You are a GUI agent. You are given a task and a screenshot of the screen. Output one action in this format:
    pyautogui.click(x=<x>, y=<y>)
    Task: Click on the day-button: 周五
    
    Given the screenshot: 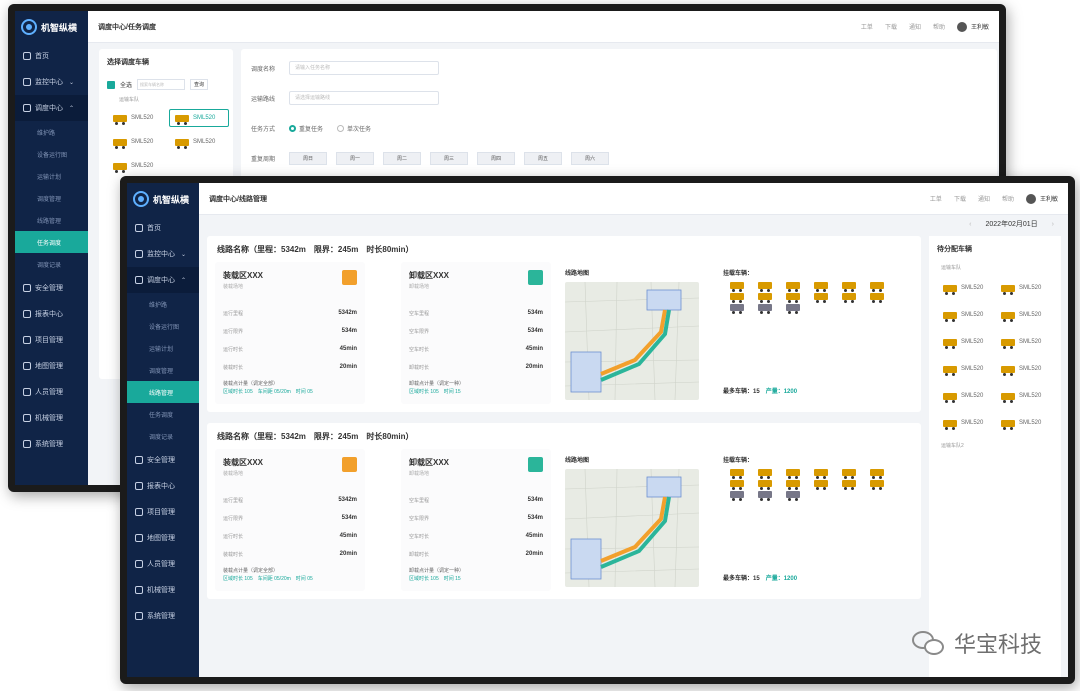 What is the action you would take?
    pyautogui.click(x=543, y=158)
    